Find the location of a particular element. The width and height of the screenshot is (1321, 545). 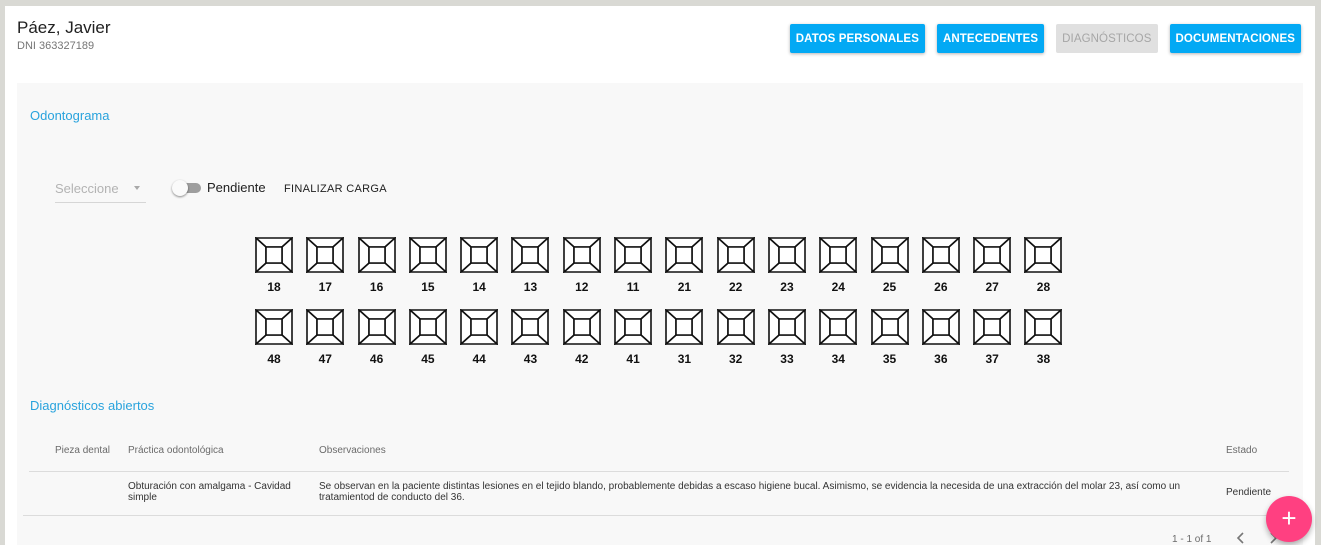

tab-datos-personales: DATOS PERSONALES is located at coordinates (857, 38).